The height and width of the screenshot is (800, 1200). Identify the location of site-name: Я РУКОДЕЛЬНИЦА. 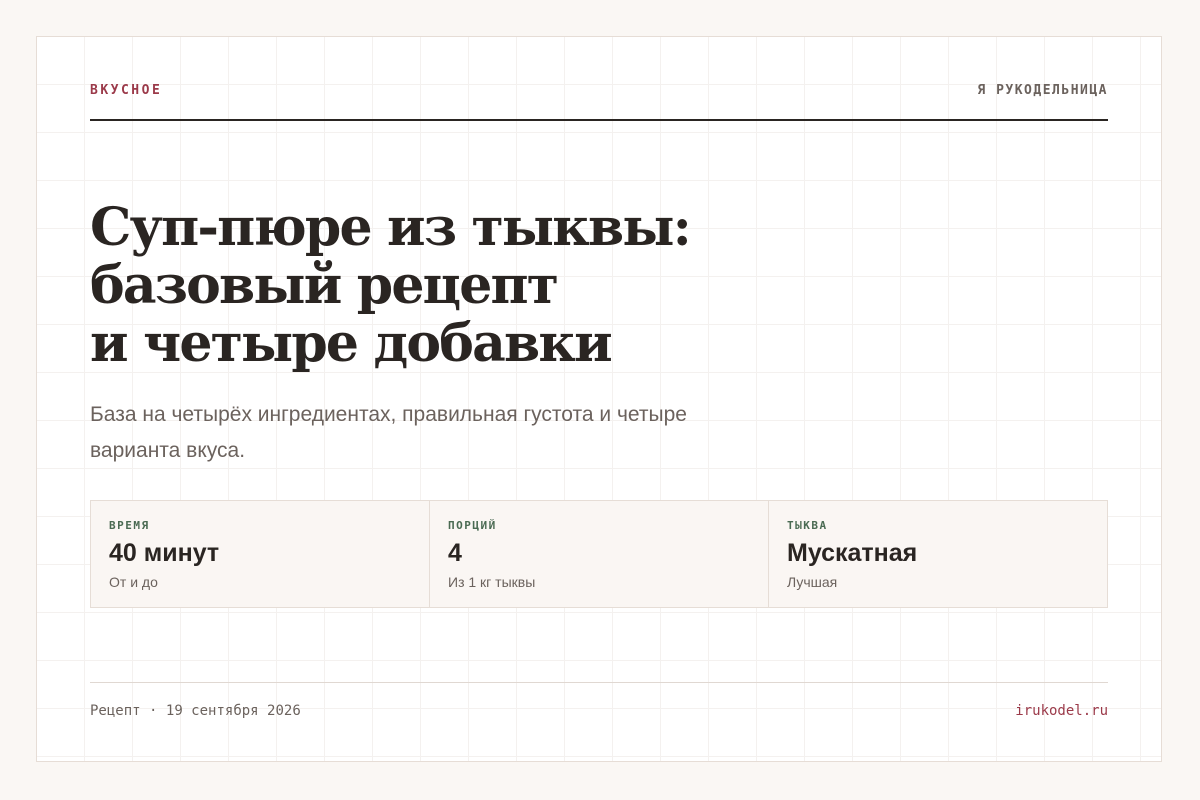
(1042, 90).